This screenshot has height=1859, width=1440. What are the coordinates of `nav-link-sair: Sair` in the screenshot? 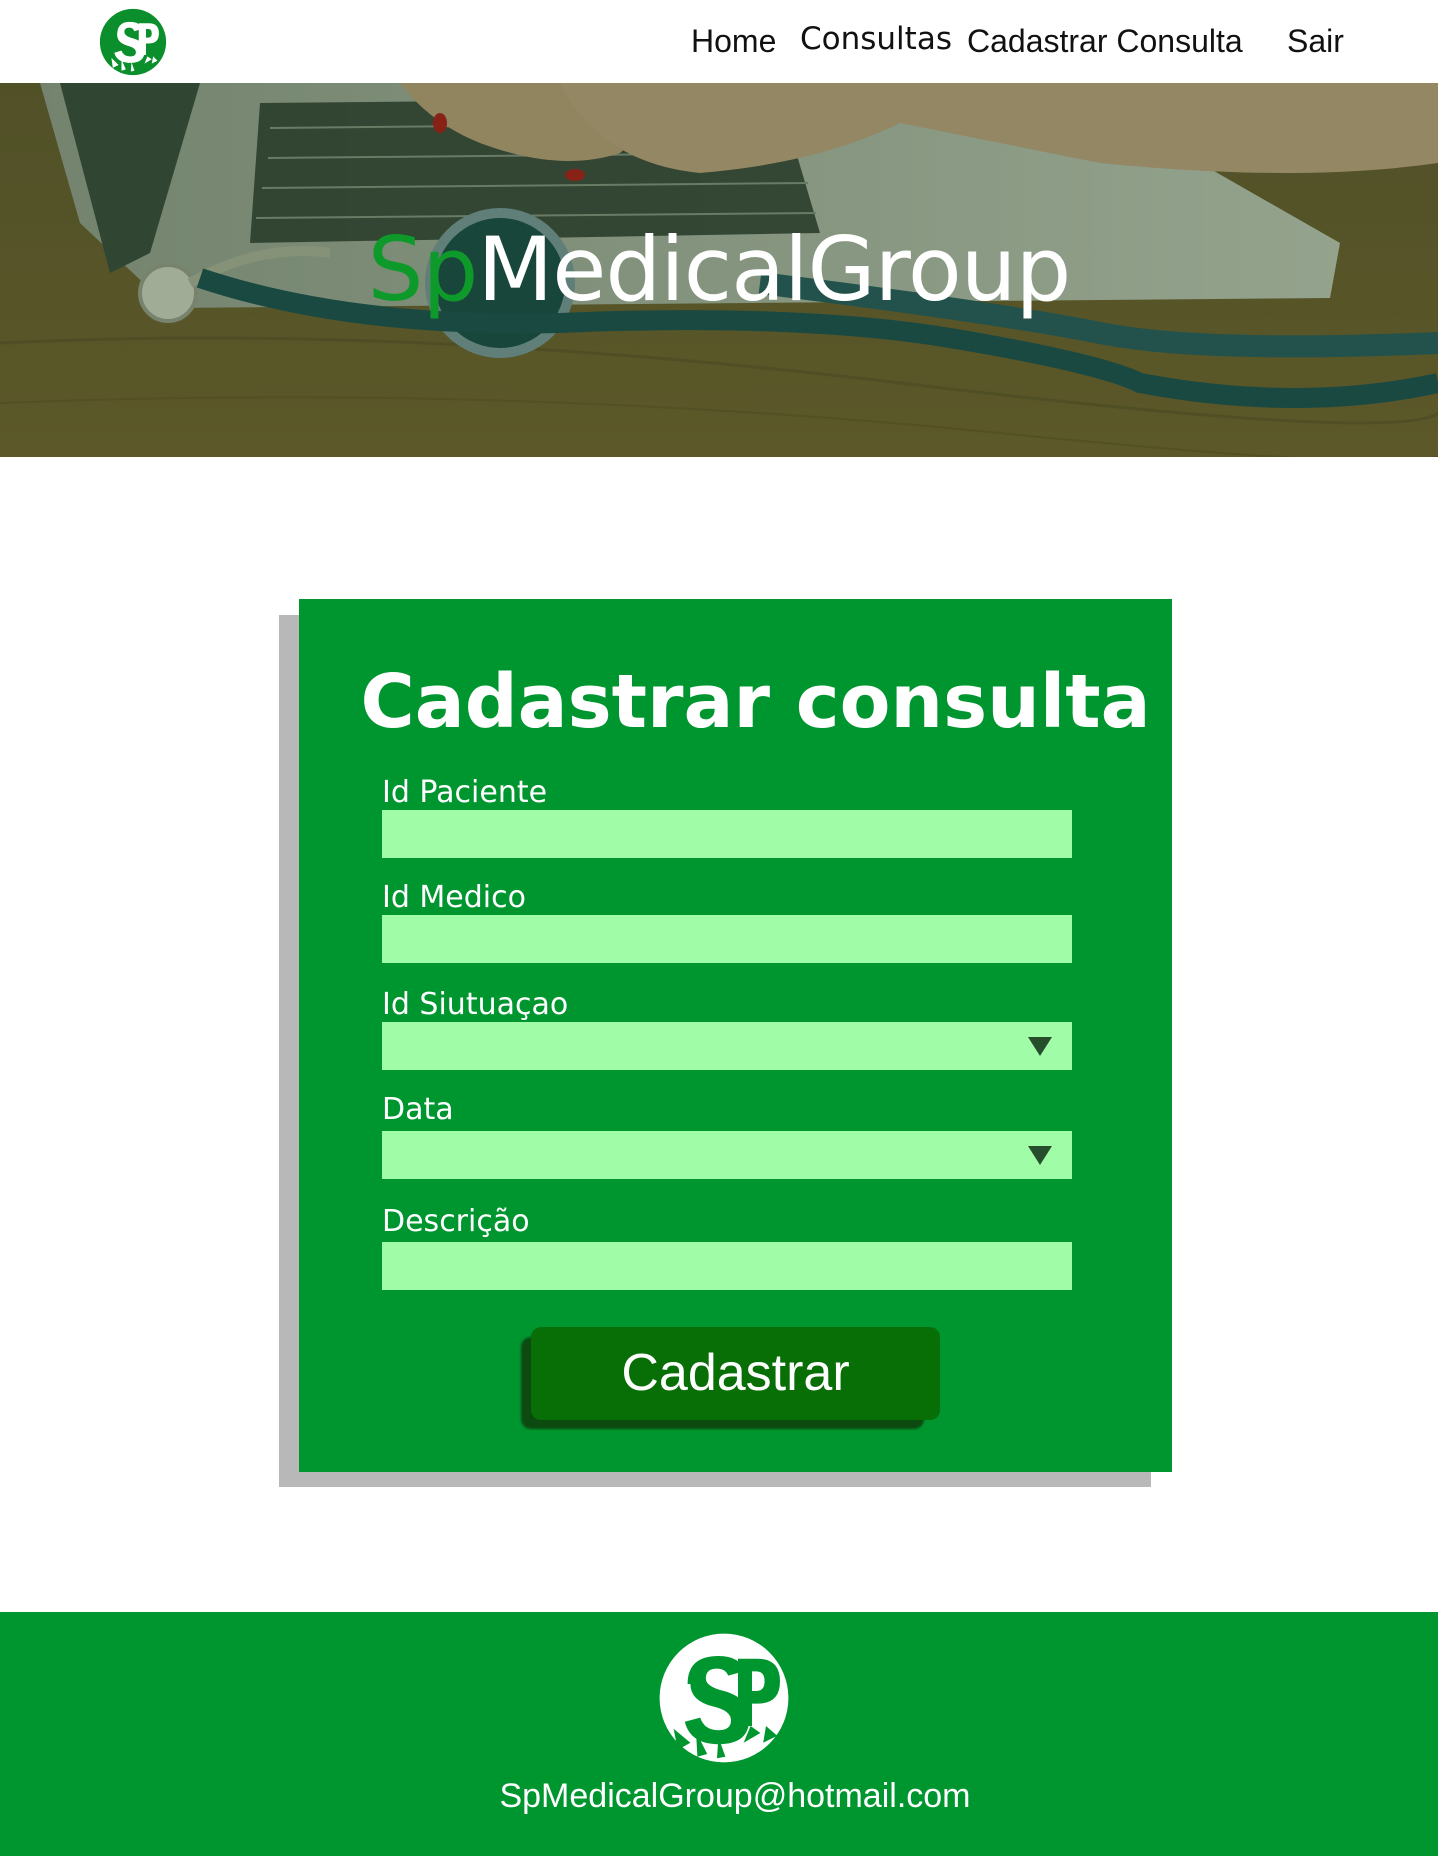 It's located at (1315, 41).